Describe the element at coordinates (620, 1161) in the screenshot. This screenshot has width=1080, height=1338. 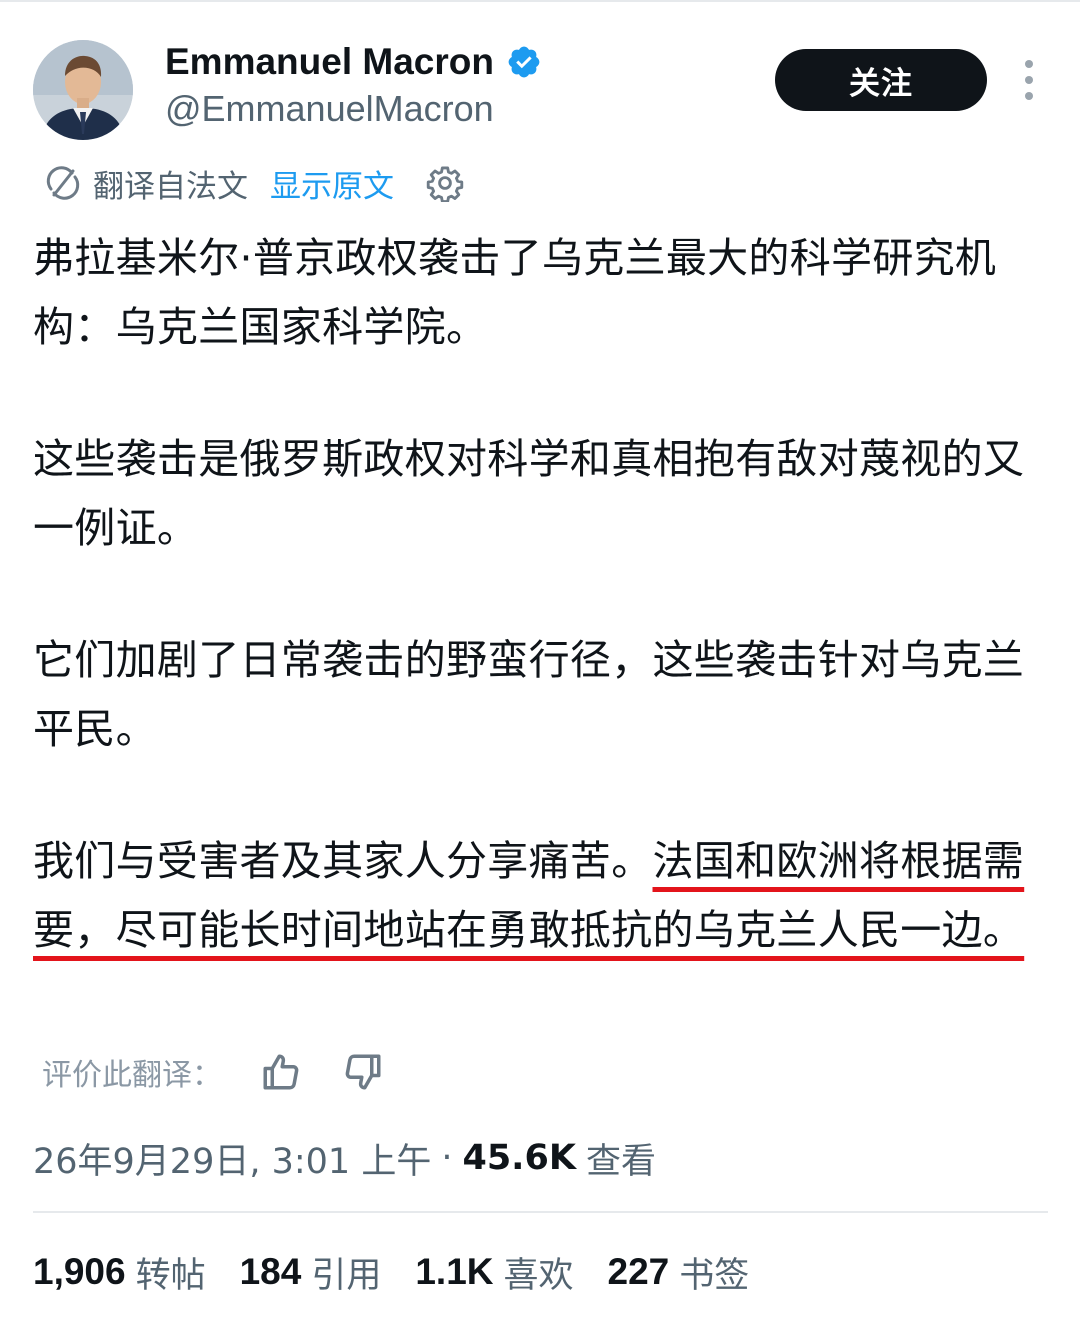
I see `views-label: 查看` at that location.